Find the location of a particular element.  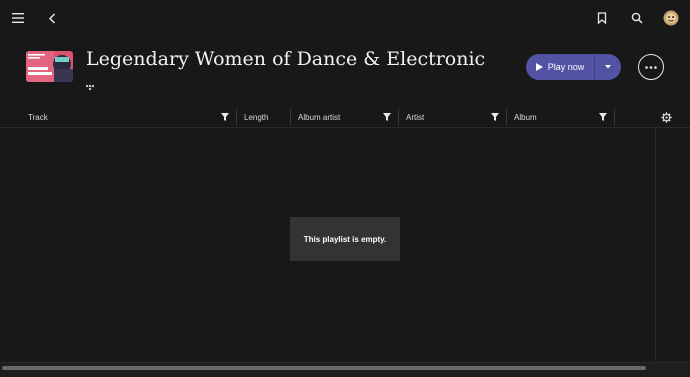

page-title: Legendary Women of Dance & Electronic is located at coordinates (286, 59).